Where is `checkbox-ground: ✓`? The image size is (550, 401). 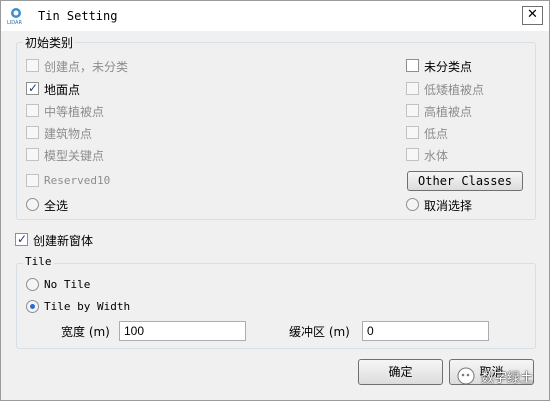
checkbox-ground: ✓ is located at coordinates (32, 88).